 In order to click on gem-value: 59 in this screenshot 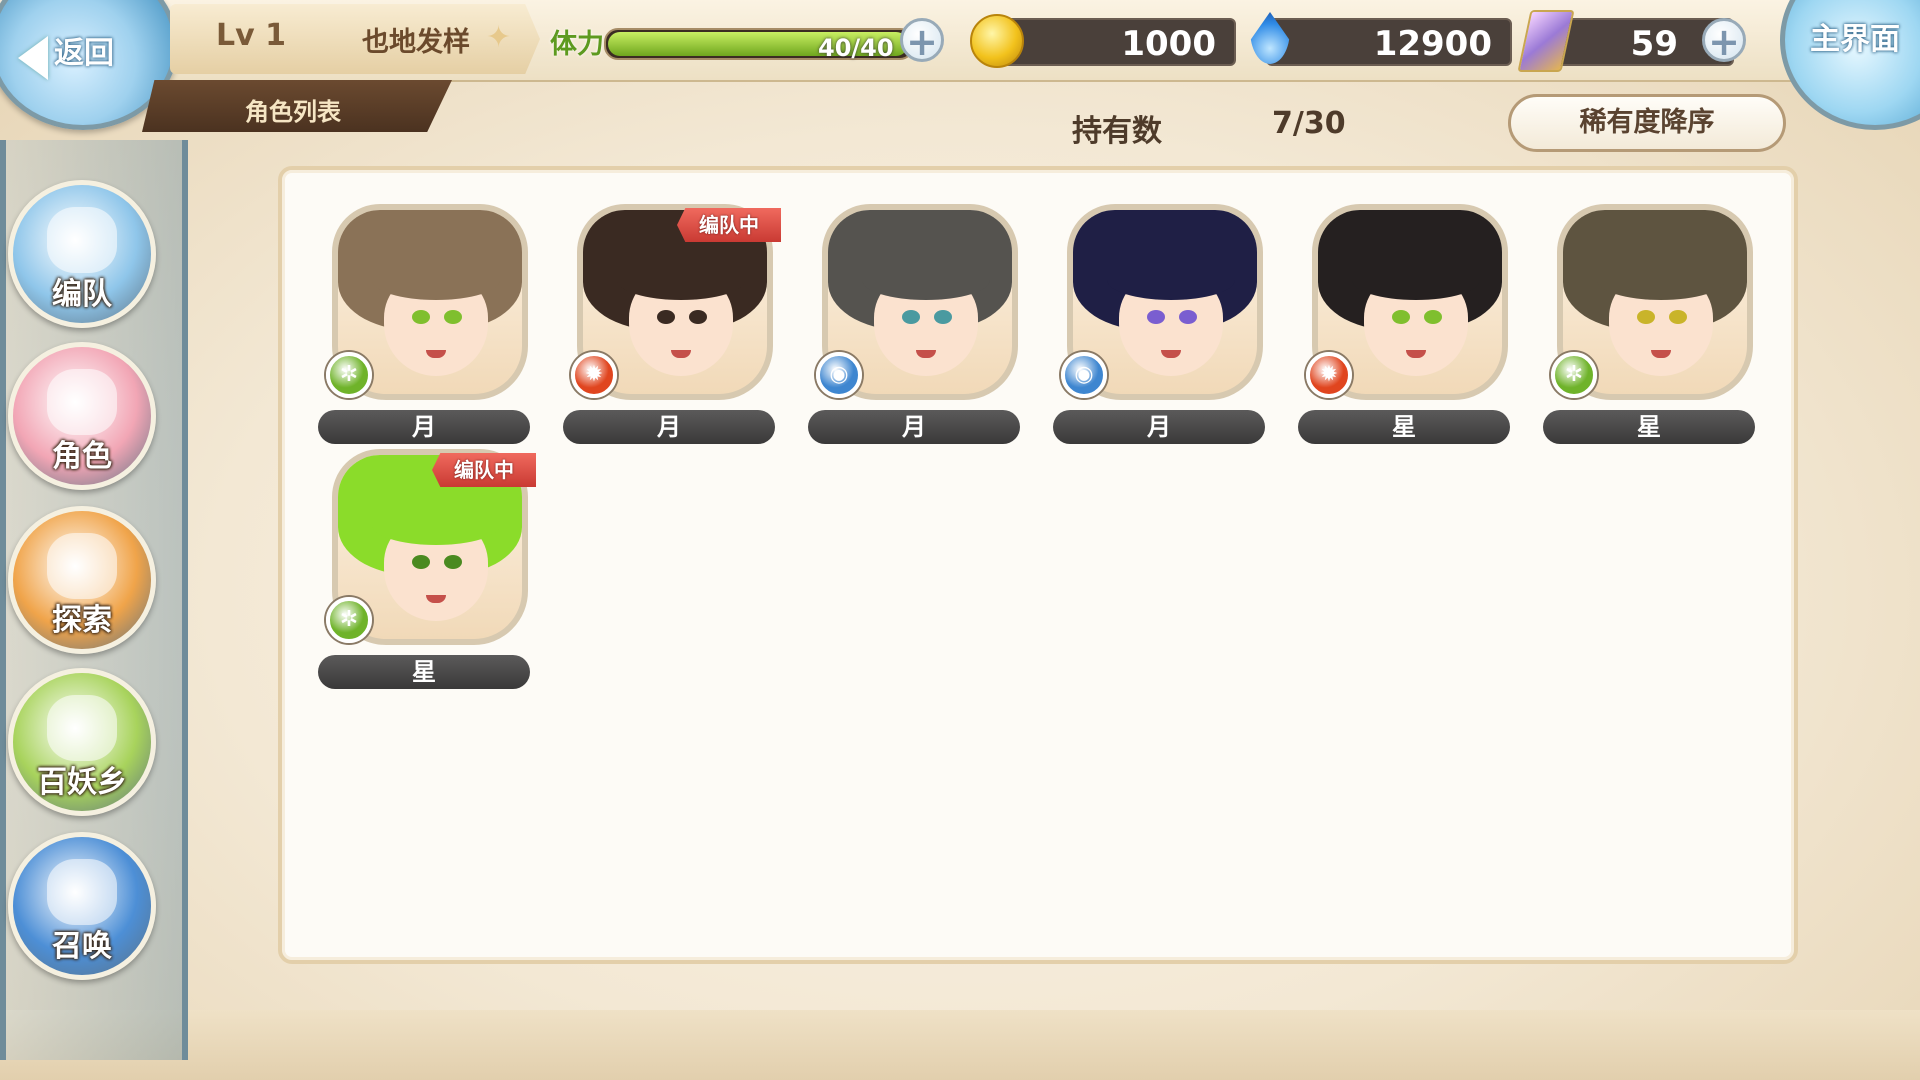, I will do `click(1654, 44)`.